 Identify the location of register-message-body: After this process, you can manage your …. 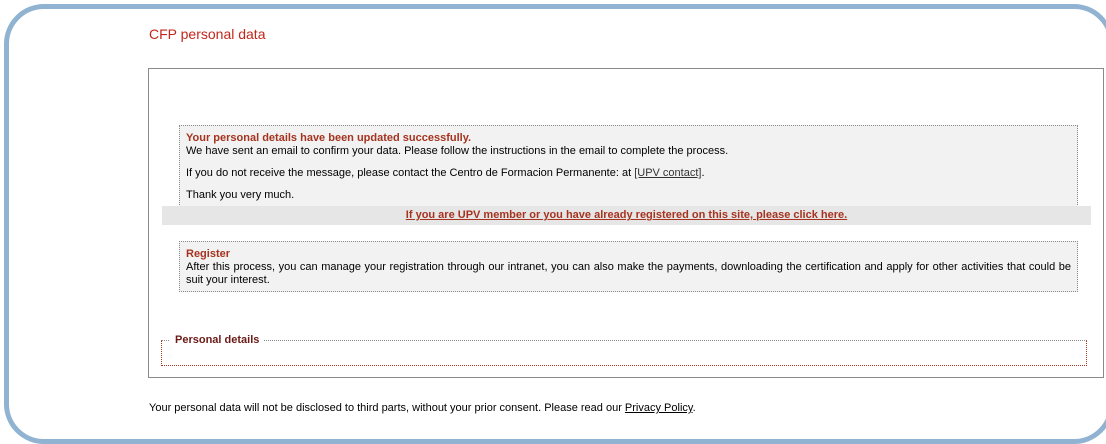
(628, 273).